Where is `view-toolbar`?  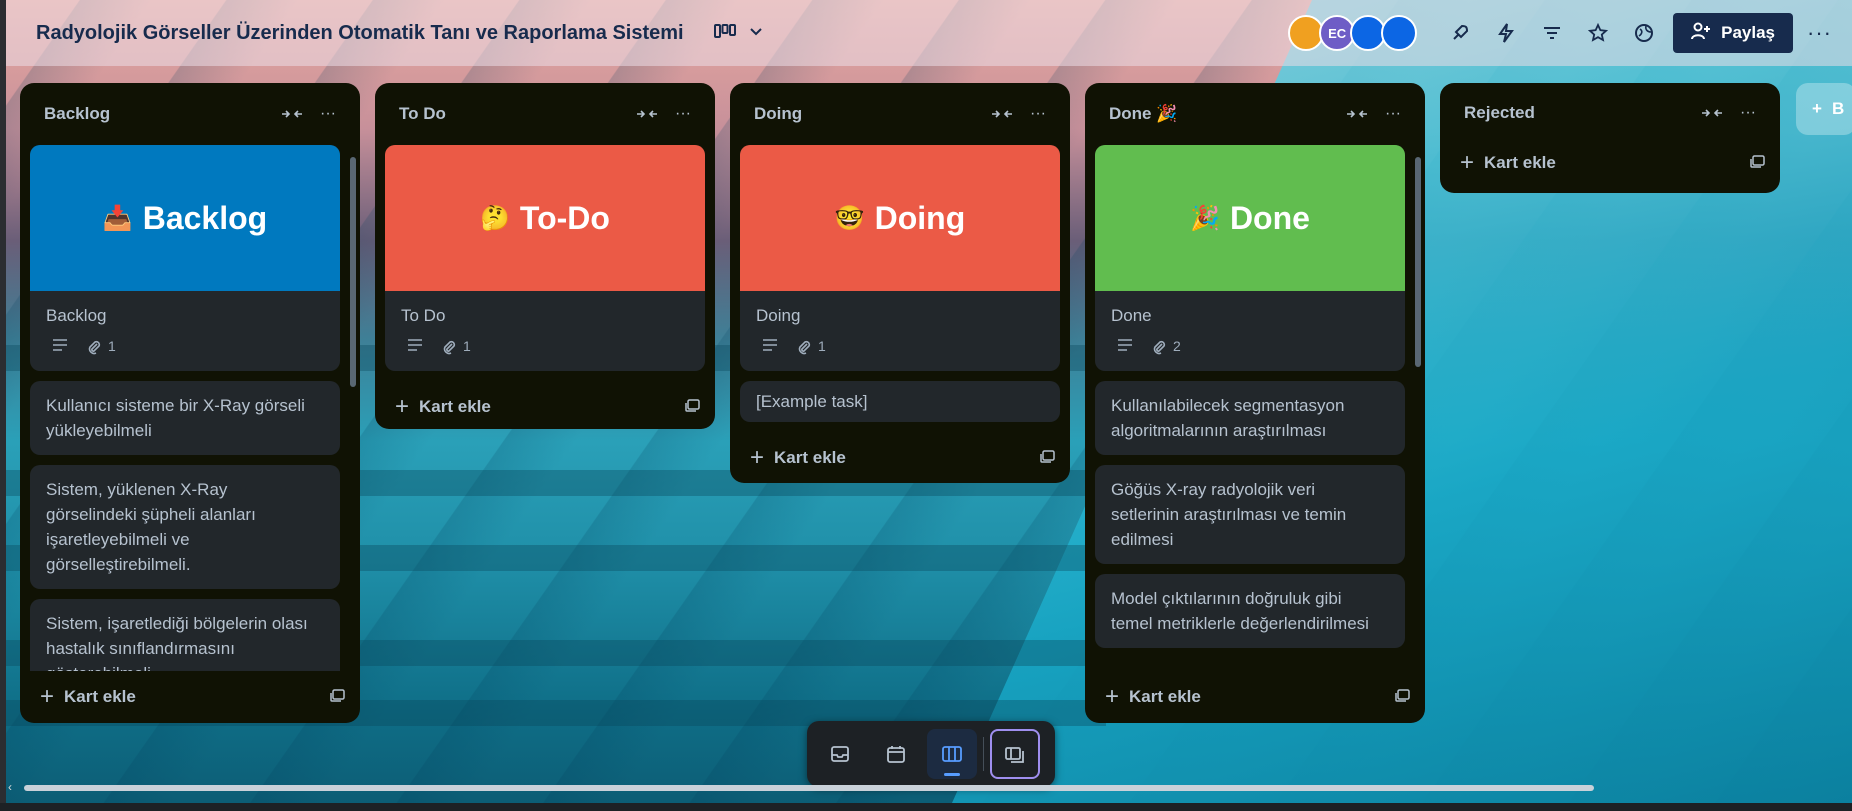
view-toolbar is located at coordinates (931, 754).